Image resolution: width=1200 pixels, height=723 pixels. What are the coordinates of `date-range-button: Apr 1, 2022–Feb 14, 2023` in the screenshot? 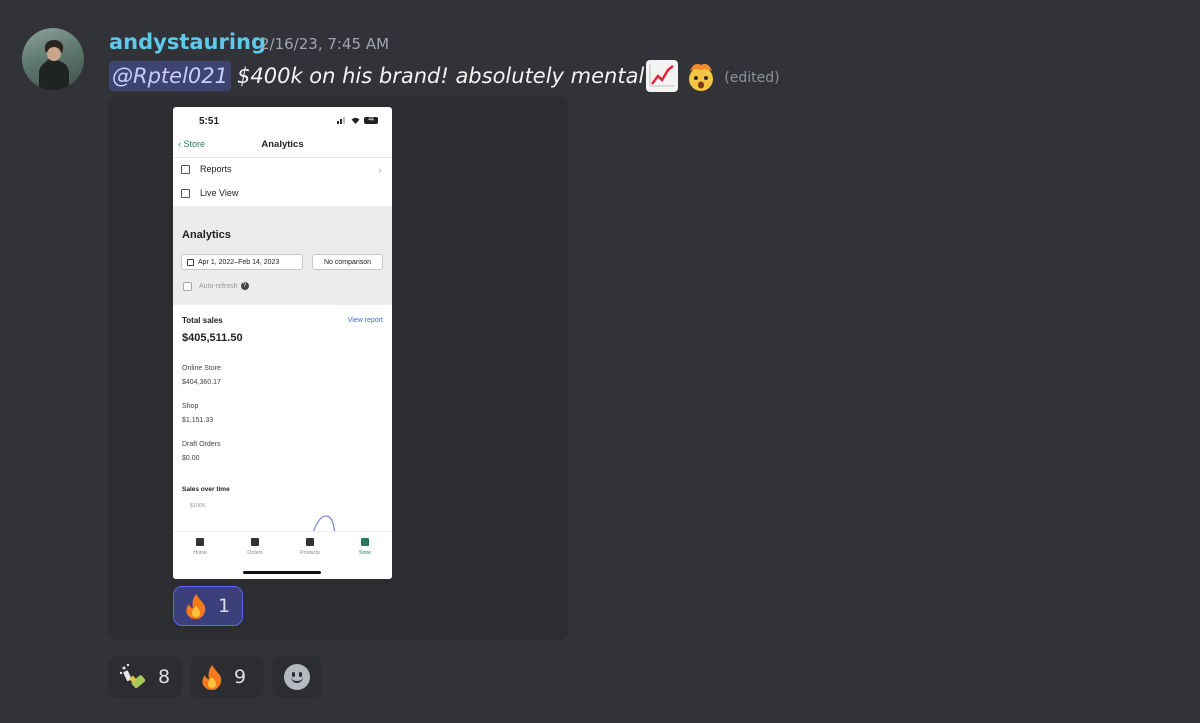 It's located at (242, 262).